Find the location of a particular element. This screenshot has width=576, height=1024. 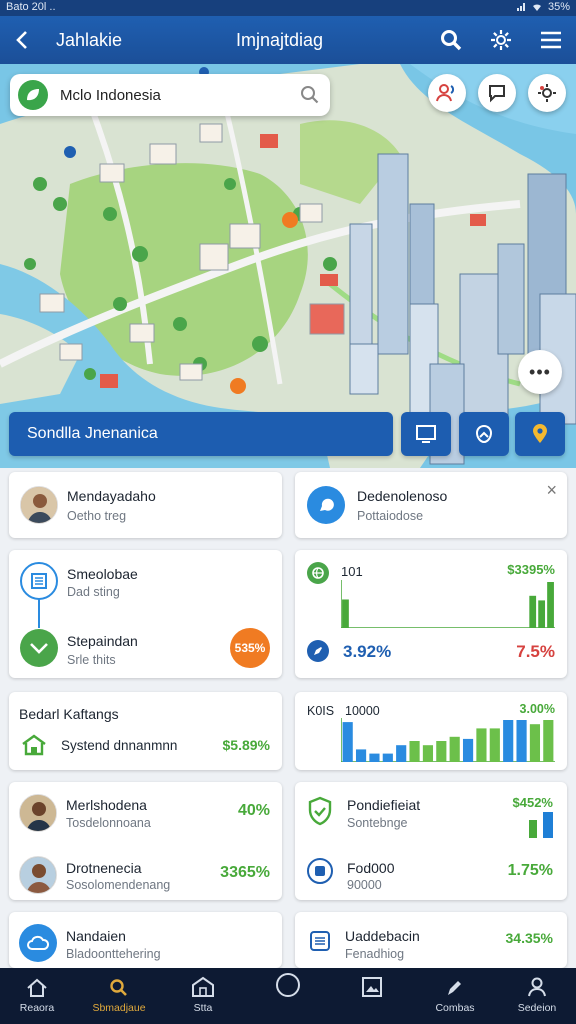

cloud-icon is located at coordinates (38, 942).